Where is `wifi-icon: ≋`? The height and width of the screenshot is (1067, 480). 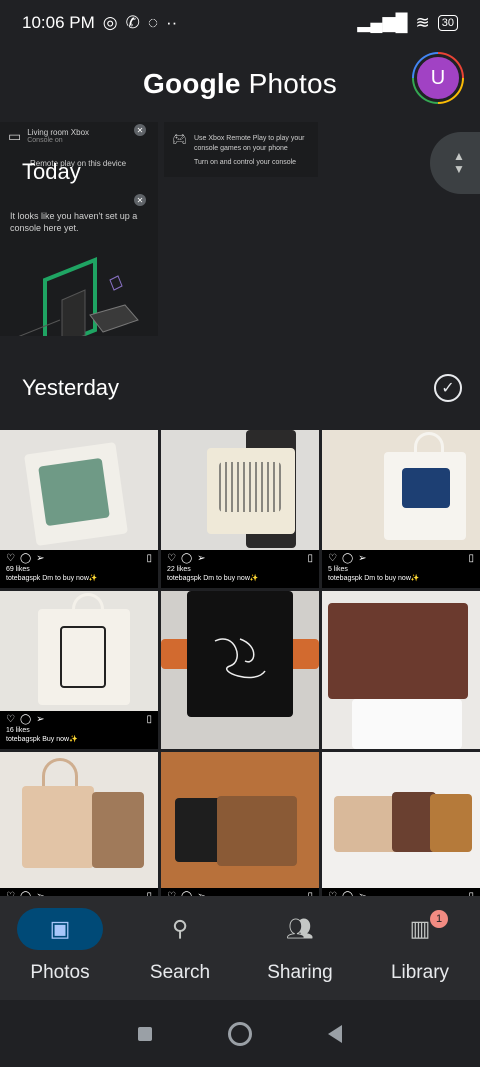
wifi-icon: ≋ is located at coordinates (422, 22).